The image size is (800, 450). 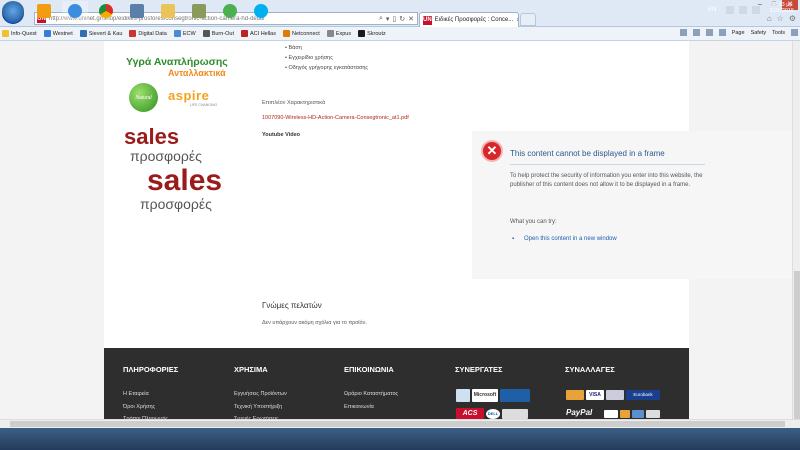 I want to click on footer-link: Η Εταιρεία, so click(x=136, y=394).